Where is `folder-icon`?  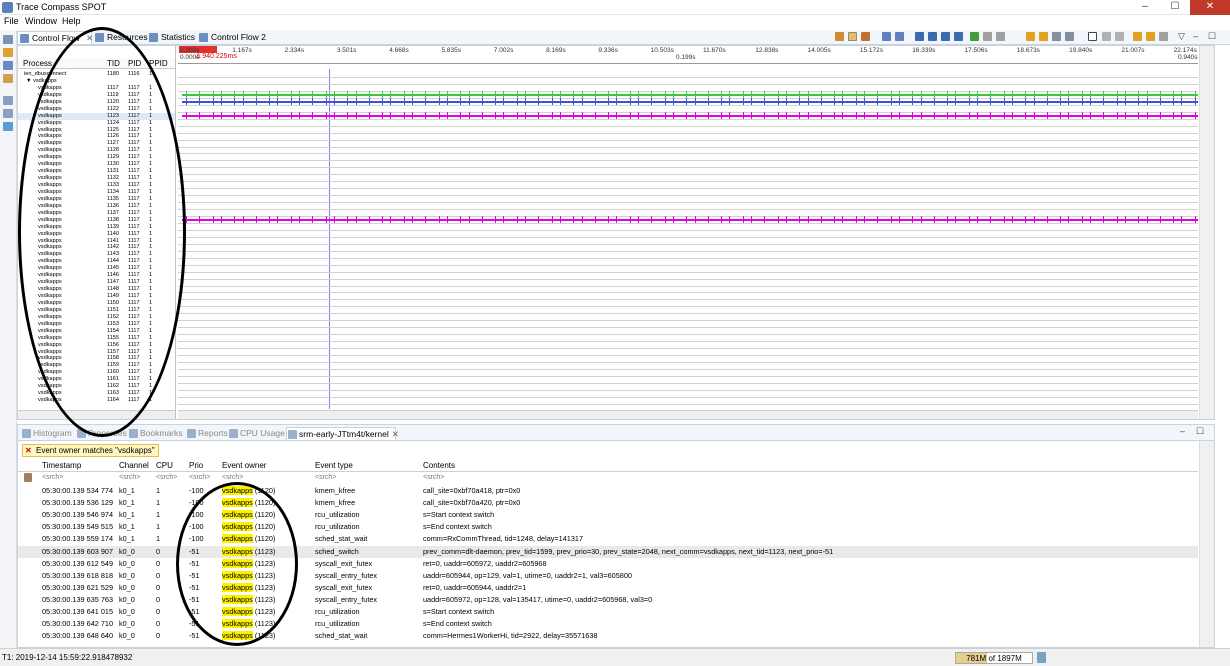
folder-icon is located at coordinates (8, 52).